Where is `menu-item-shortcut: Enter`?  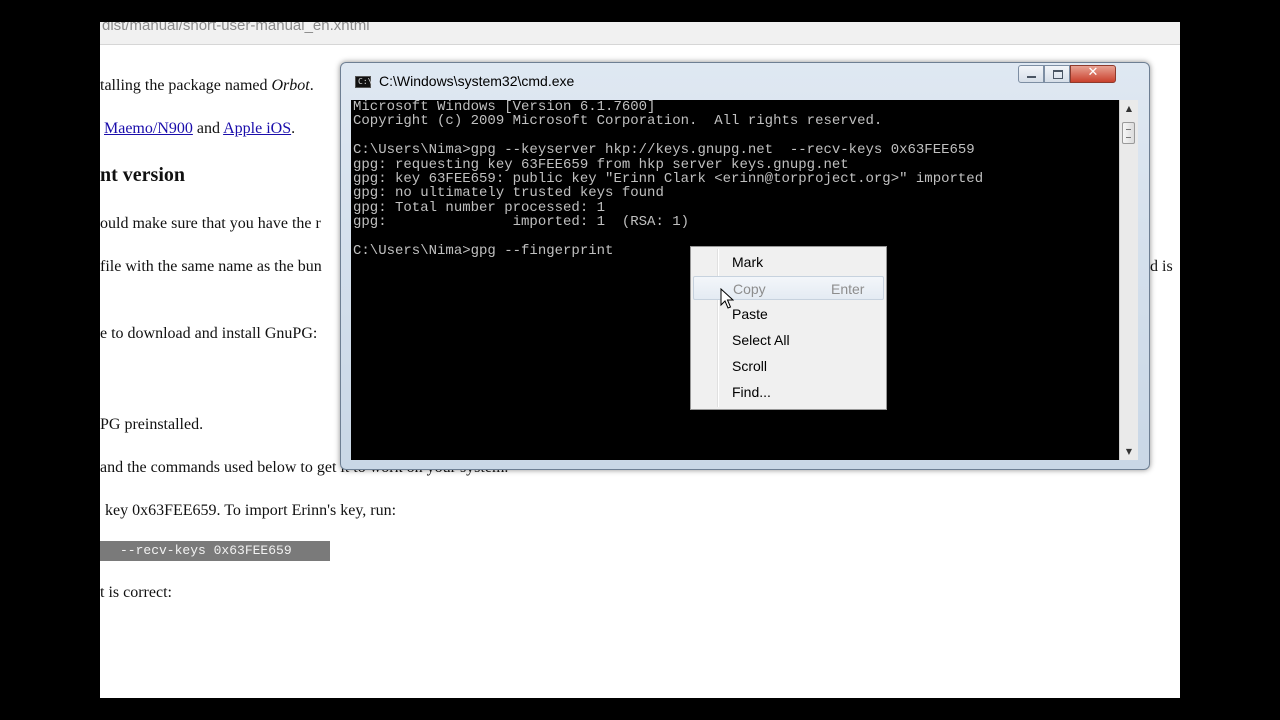
menu-item-shortcut: Enter is located at coordinates (848, 289).